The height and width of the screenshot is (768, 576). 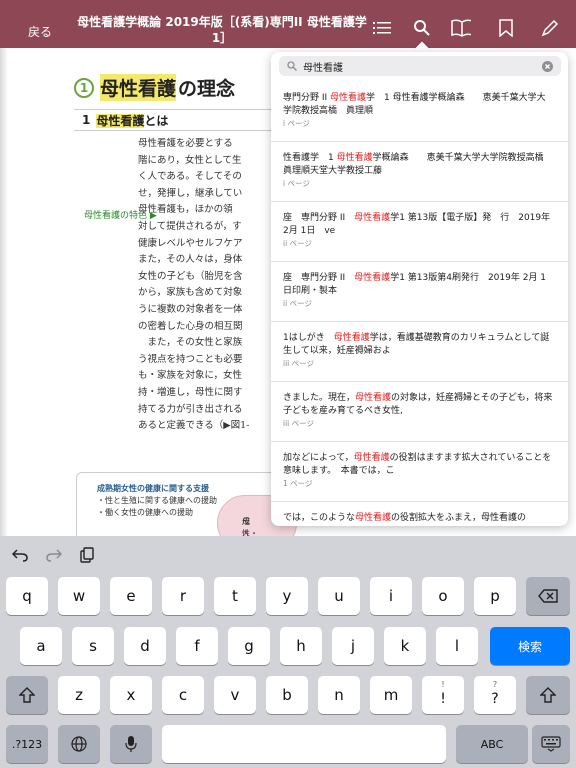 I want to click on result-page: iii ページ, so click(x=298, y=423).